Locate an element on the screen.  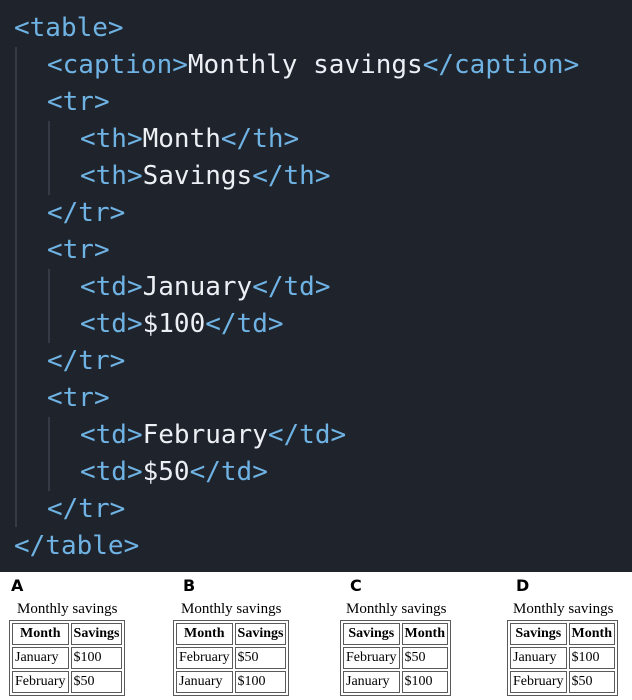
code-line: <th>Savings</th> is located at coordinates (205, 176).